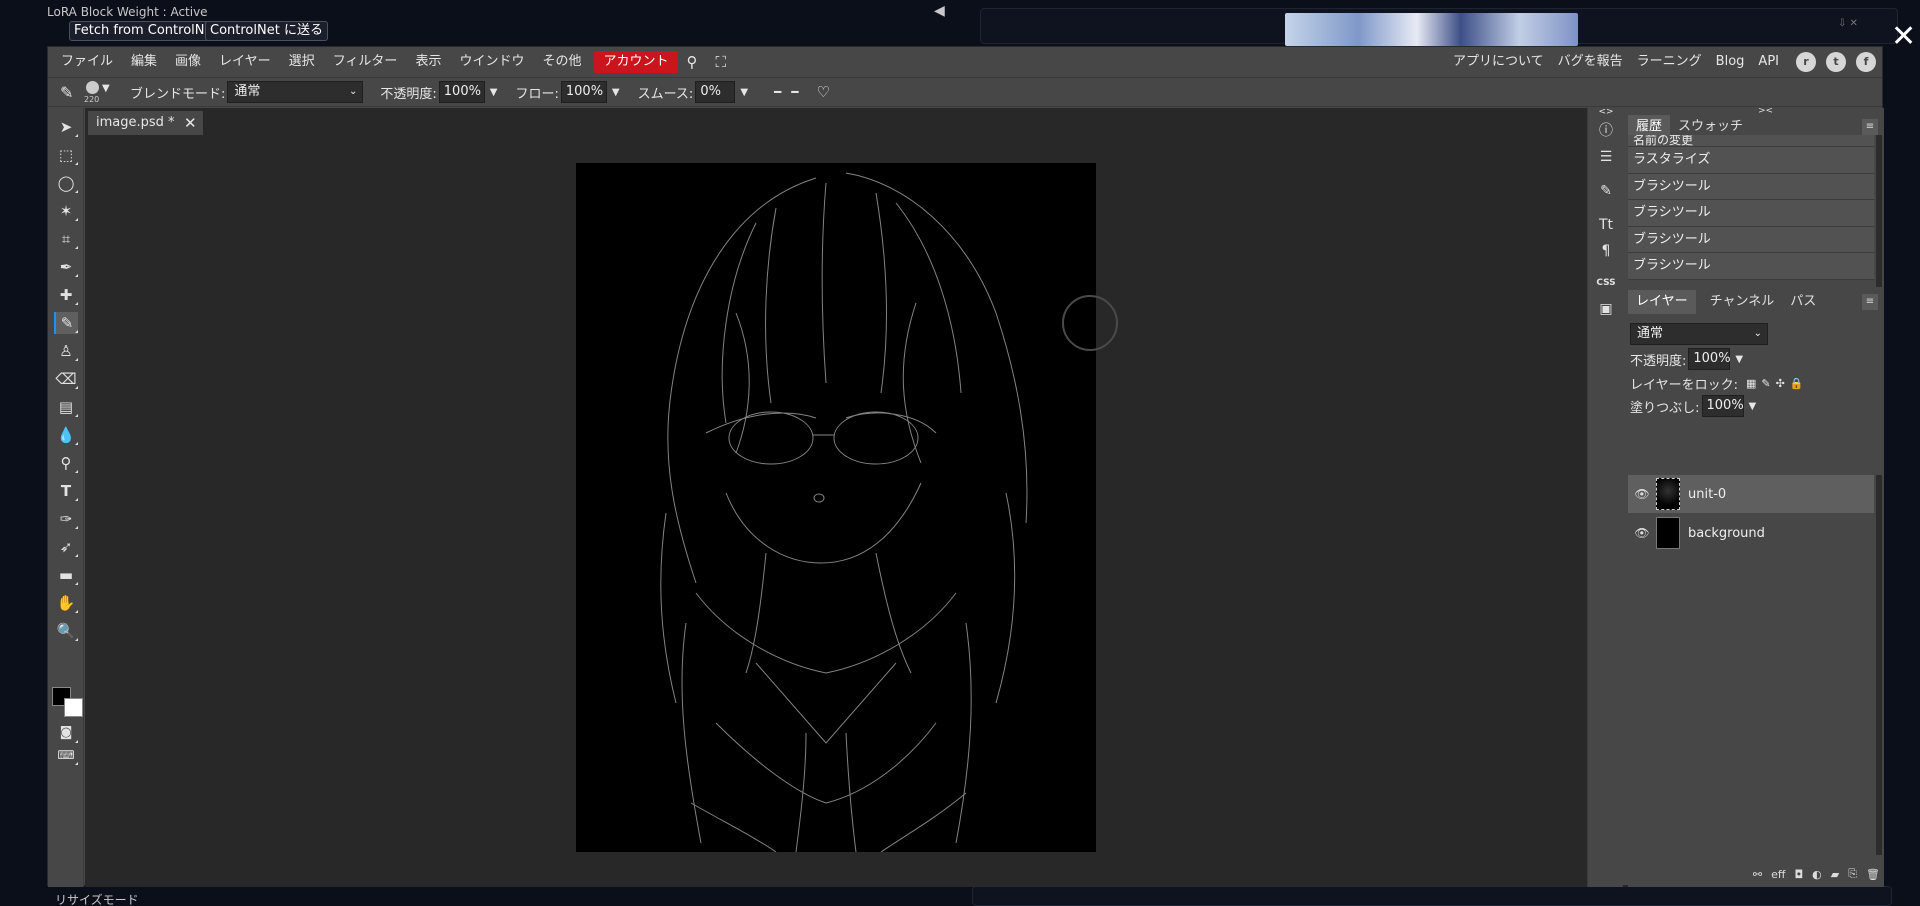  I want to click on menu-report-bug: バグを報告, so click(1590, 62).